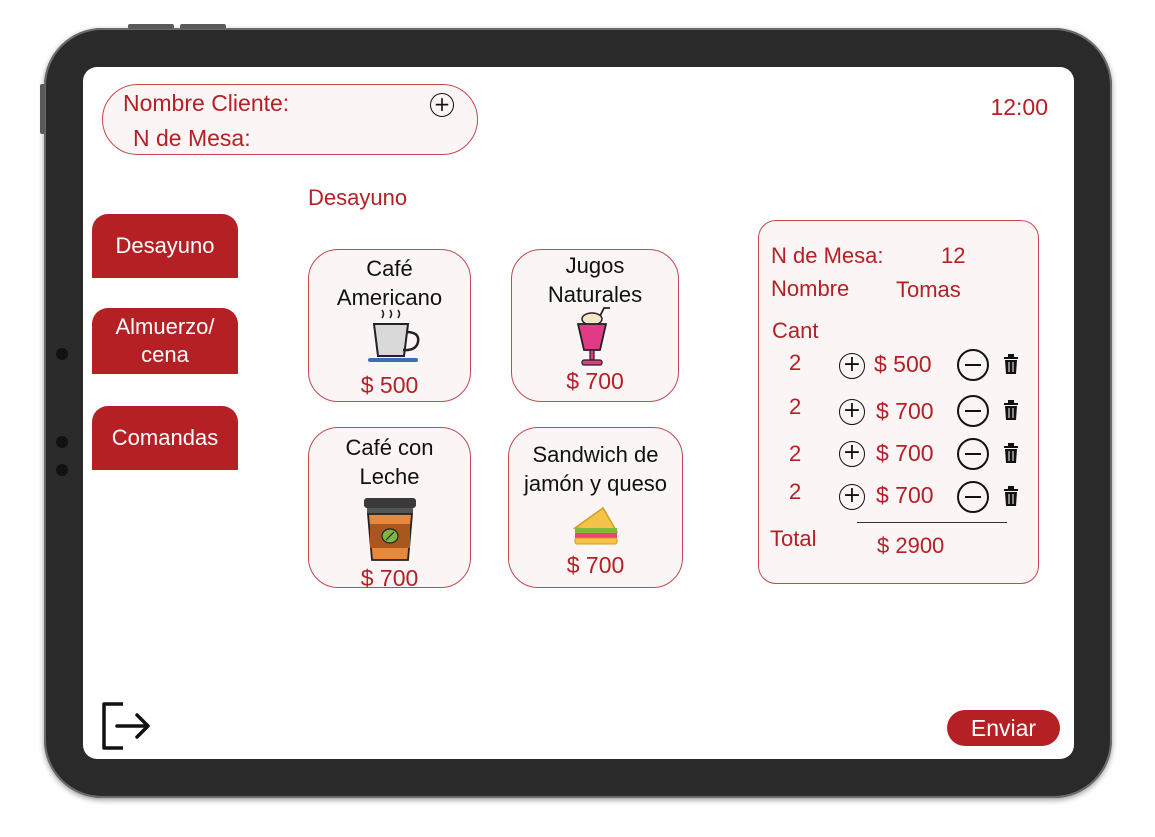  I want to click on category-almuerzo: Almuerzo/ cena, so click(165, 341).